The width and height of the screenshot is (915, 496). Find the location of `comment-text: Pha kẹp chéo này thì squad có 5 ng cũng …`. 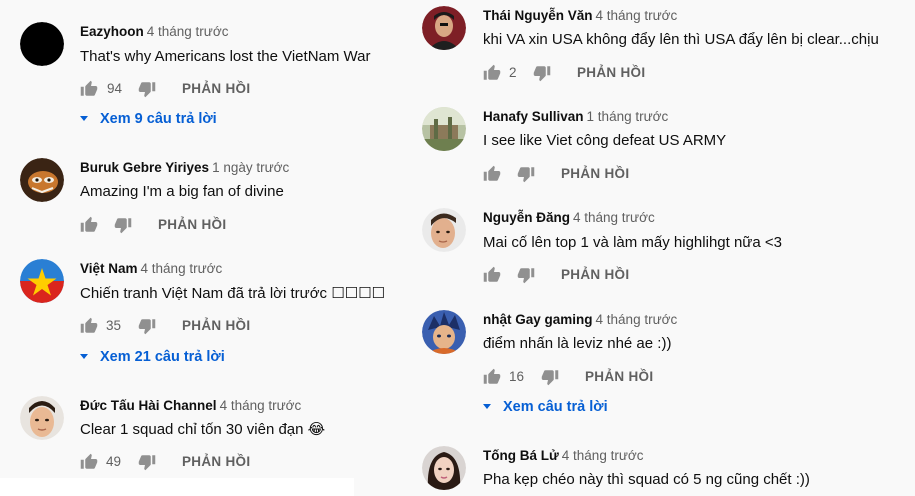

comment-text: Pha kẹp chéo này thì squad có 5 ng cũng … is located at coordinates (646, 479).